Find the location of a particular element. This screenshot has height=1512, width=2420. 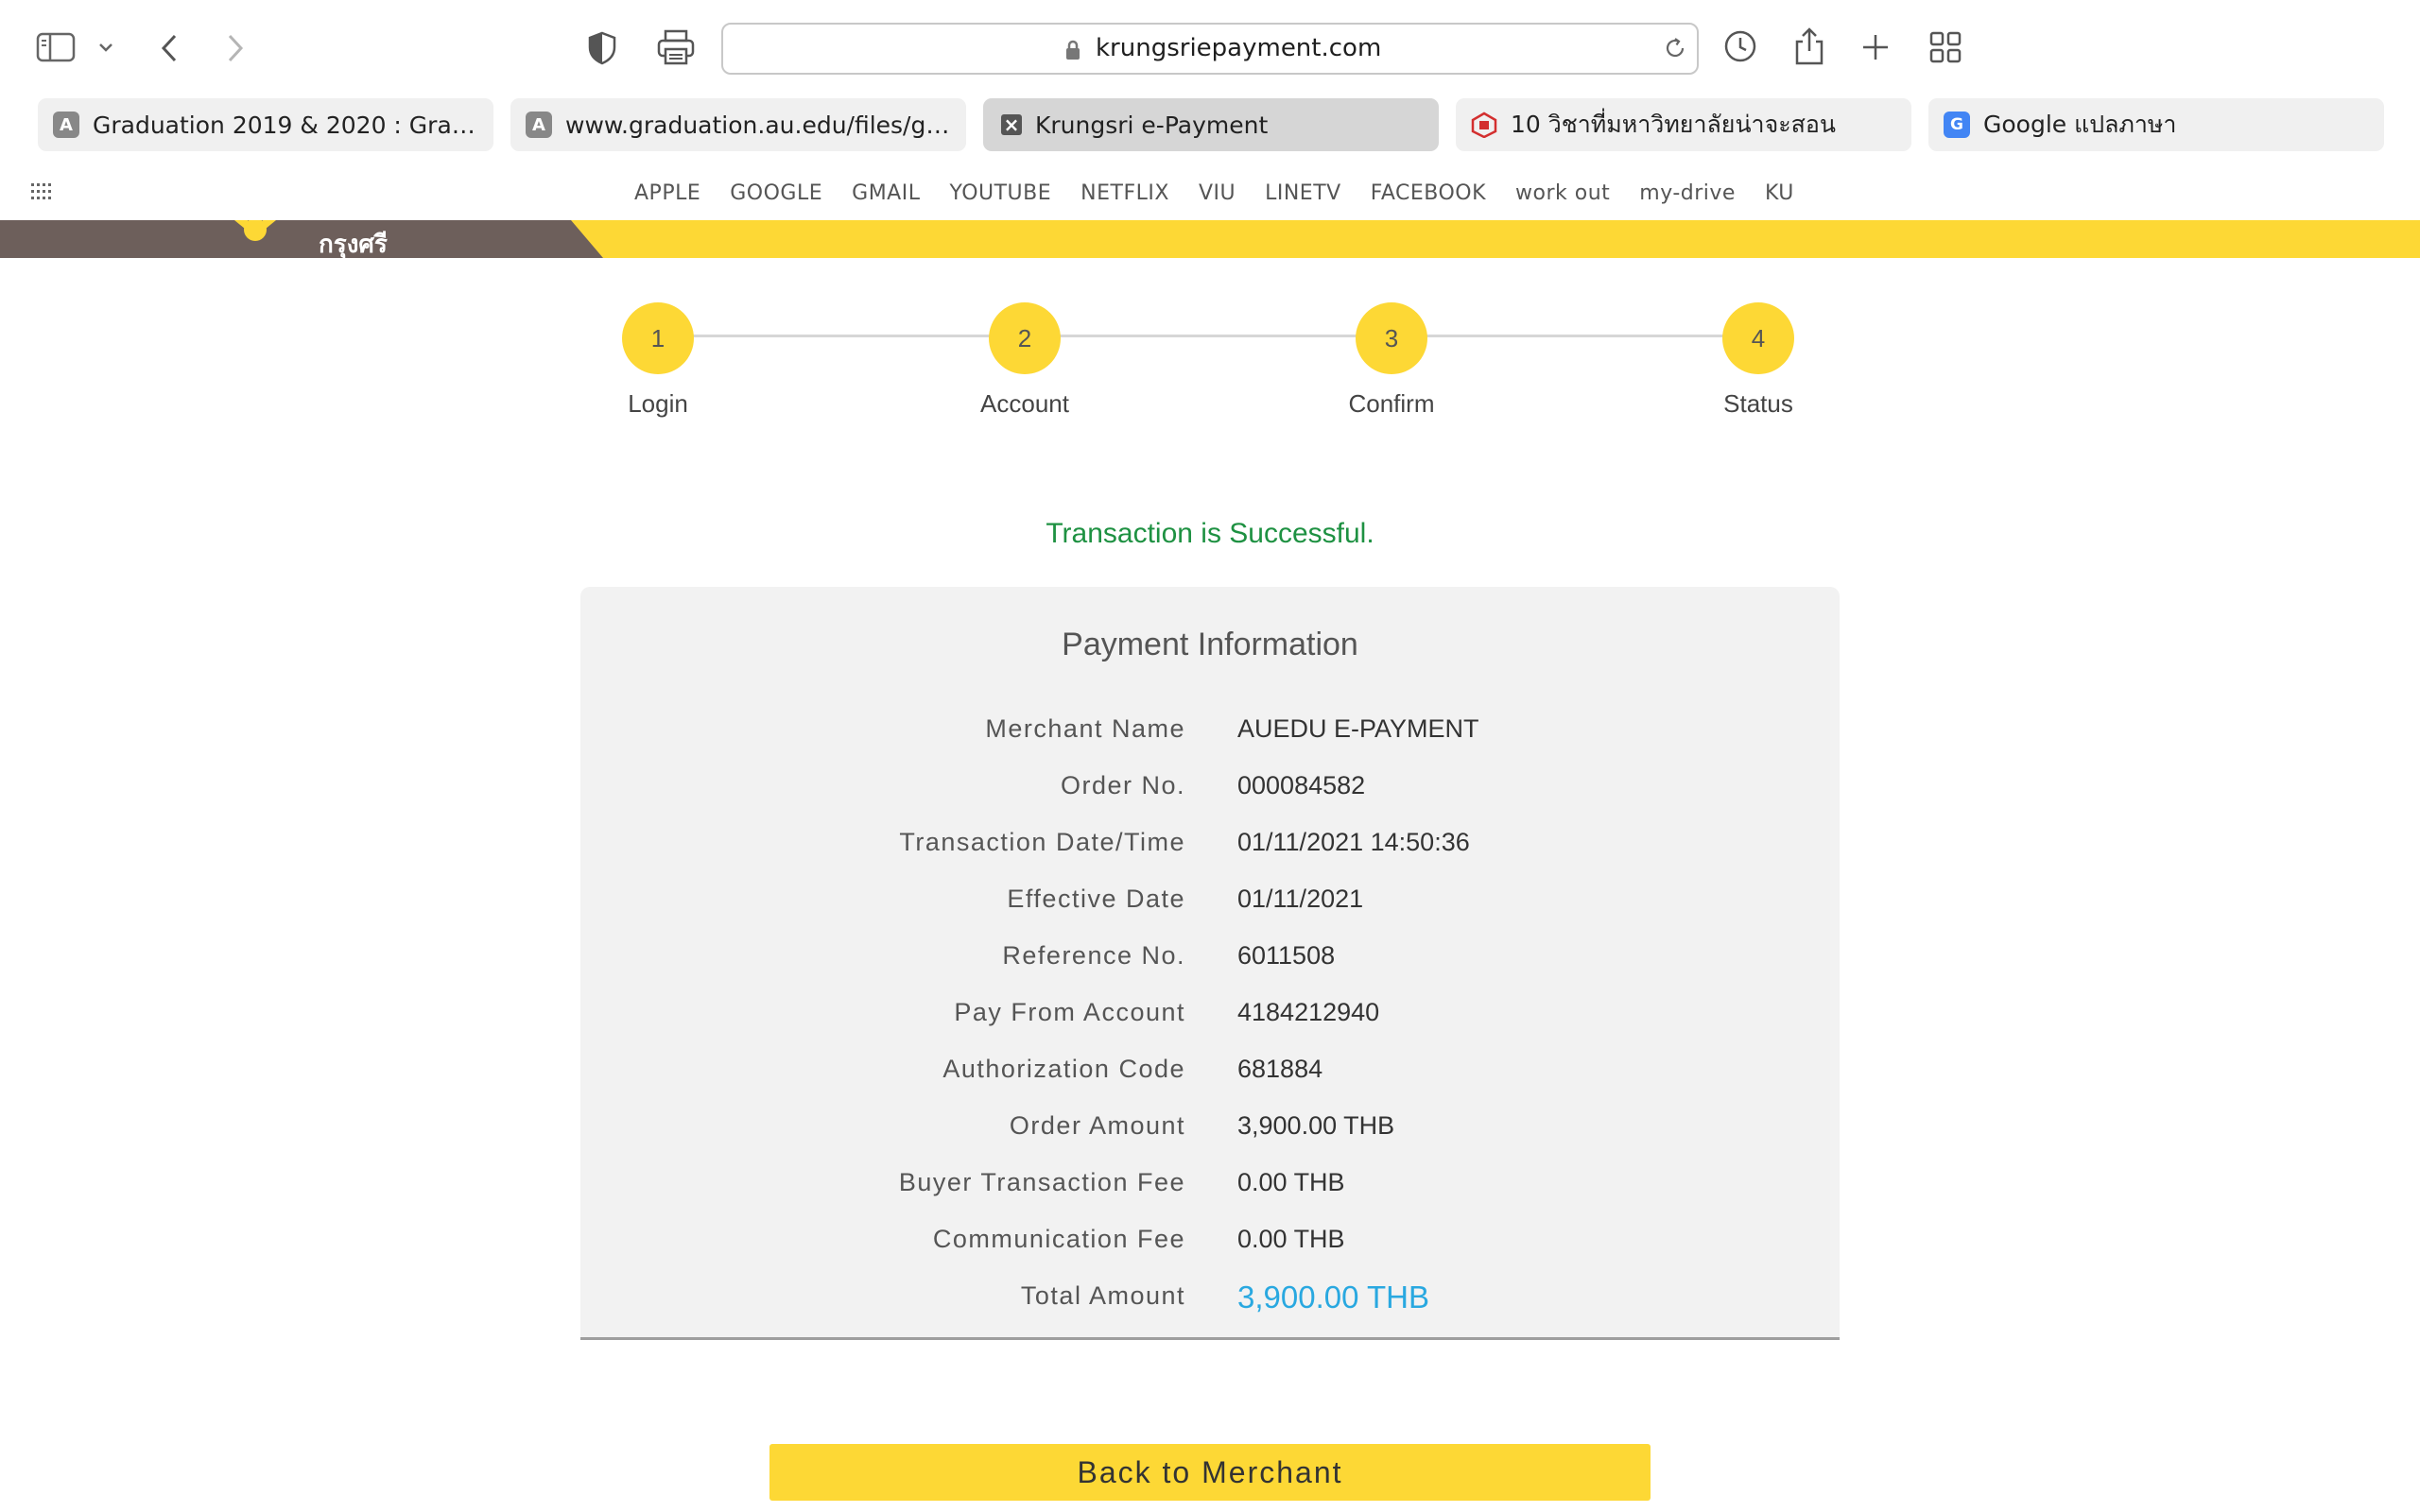

bookmark-2: GMAIL is located at coordinates (886, 193).